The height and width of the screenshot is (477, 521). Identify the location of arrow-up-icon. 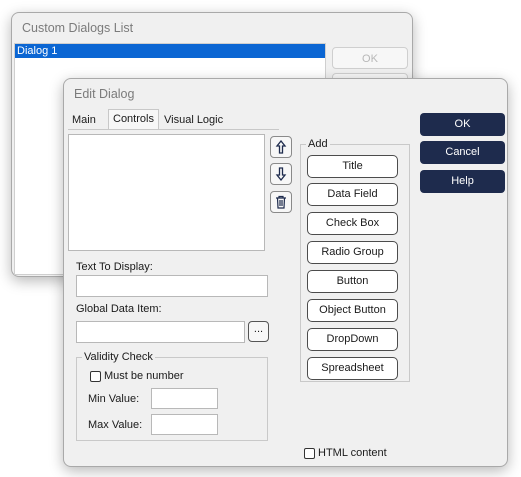
(281, 147).